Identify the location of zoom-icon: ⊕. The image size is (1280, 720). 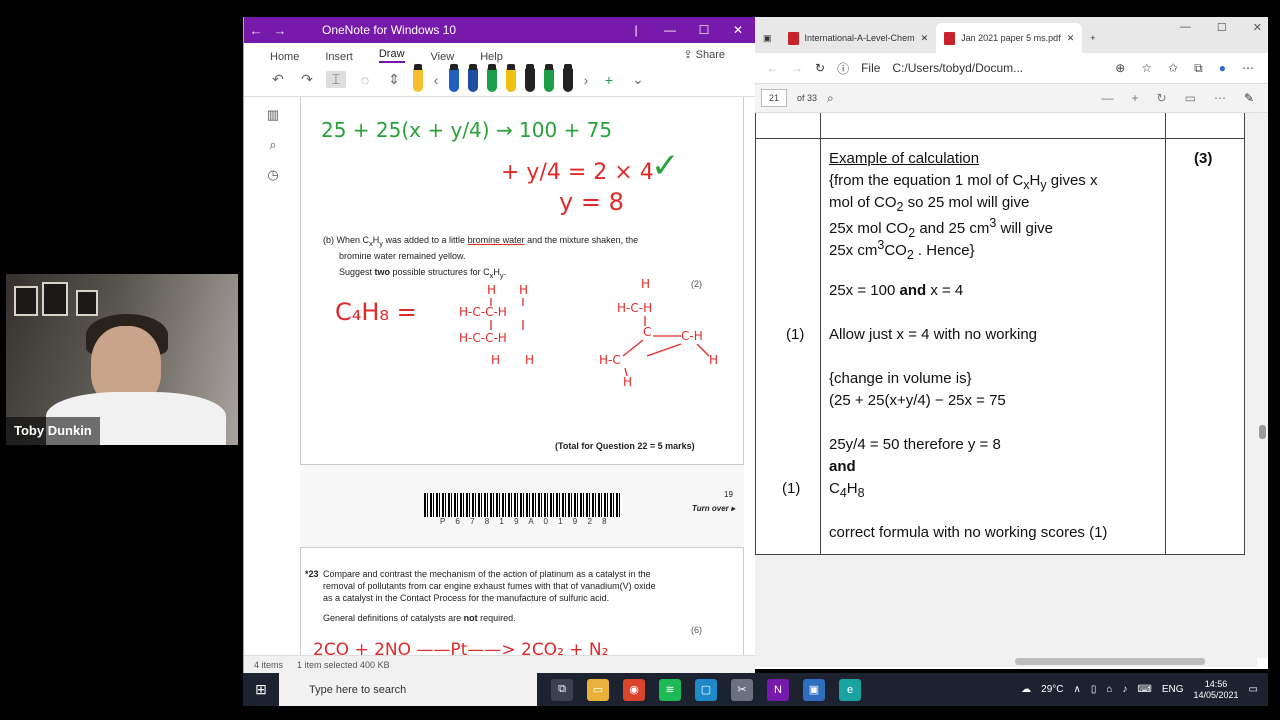
(1120, 68).